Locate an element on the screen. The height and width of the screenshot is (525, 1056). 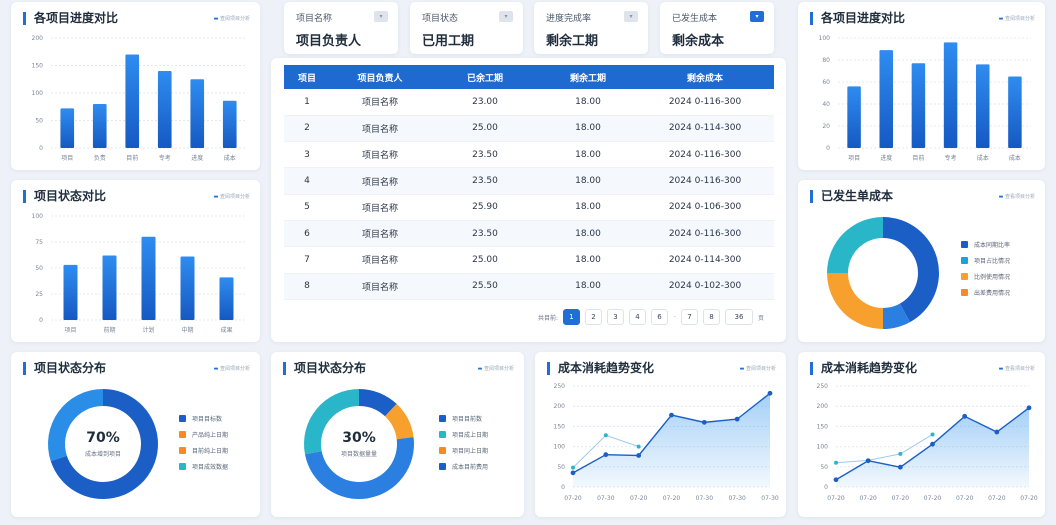
x-tick-label: 成本 is located at coordinates (1015, 158).